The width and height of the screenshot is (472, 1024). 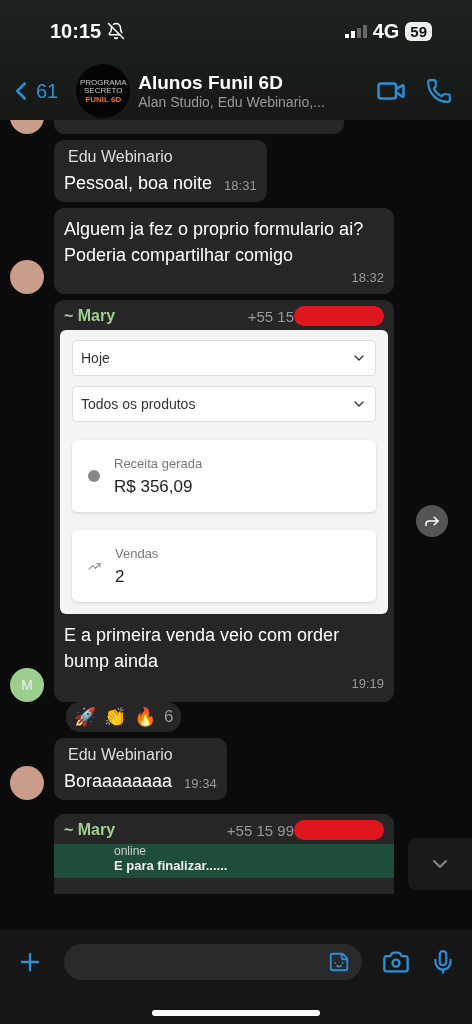 What do you see at coordinates (138, 404) in the screenshot?
I see `dropdown-value: Todos os produtos` at bounding box center [138, 404].